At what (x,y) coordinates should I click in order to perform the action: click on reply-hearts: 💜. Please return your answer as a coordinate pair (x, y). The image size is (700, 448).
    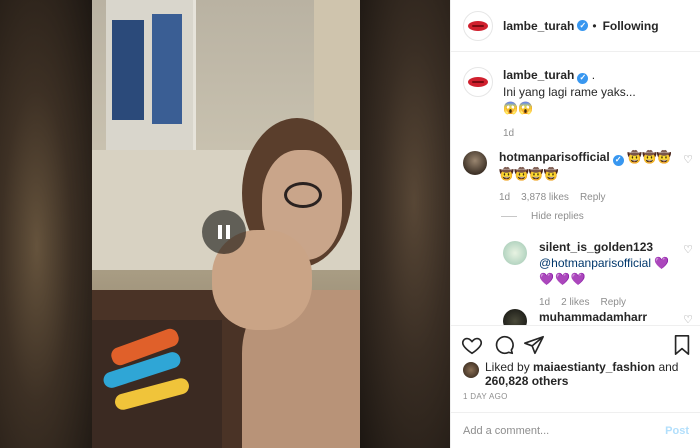
    Looking at the image, I should click on (662, 263).